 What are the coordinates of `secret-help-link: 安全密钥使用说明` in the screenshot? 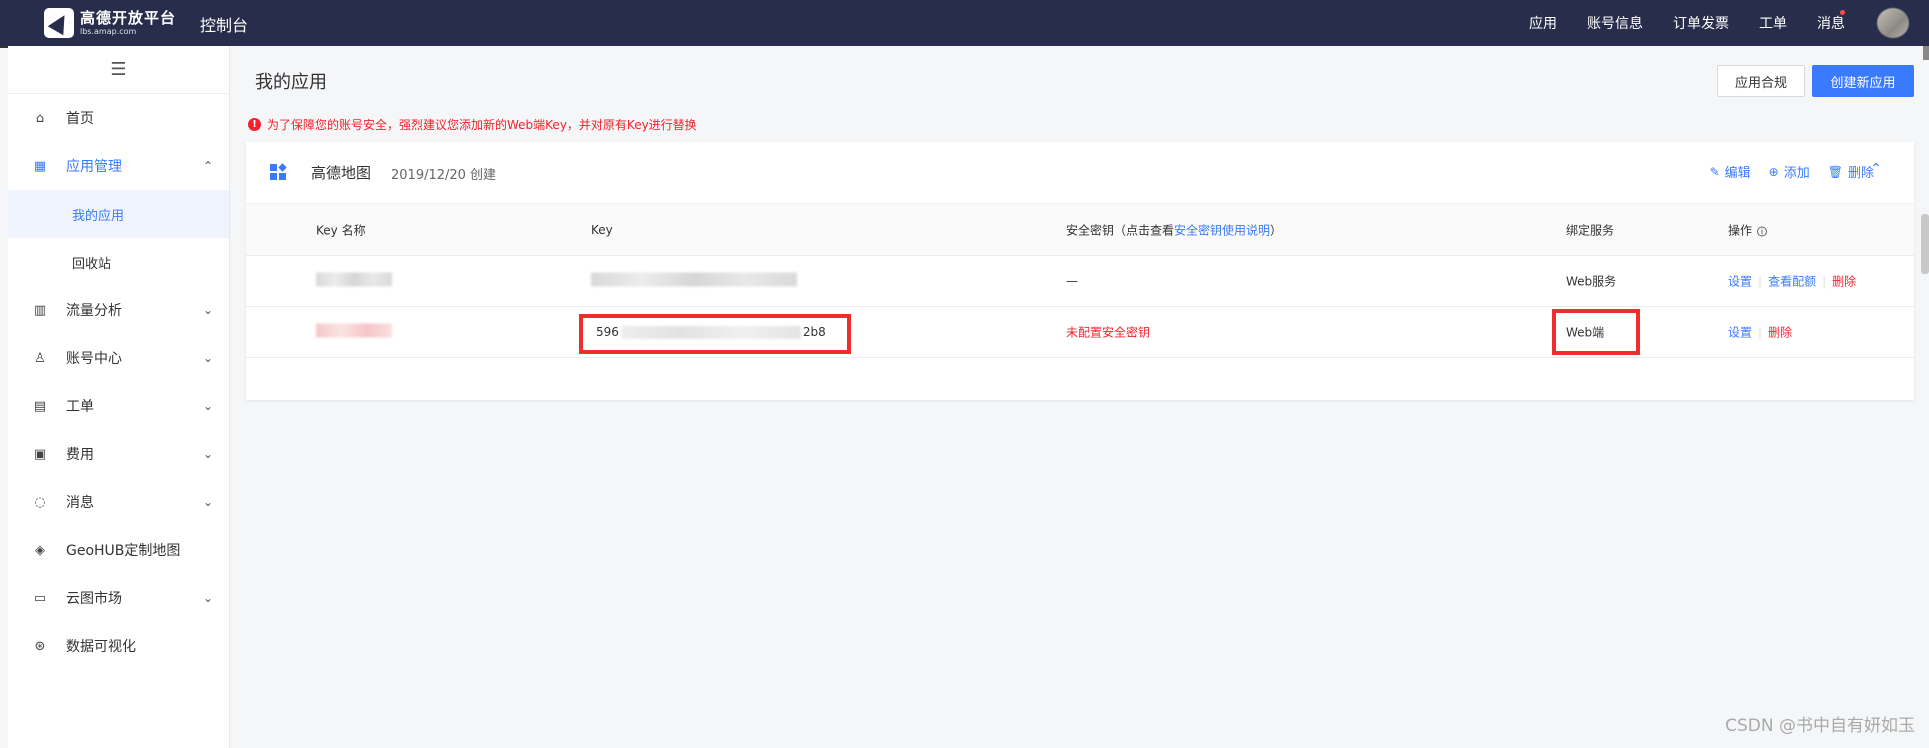 It's located at (1222, 230).